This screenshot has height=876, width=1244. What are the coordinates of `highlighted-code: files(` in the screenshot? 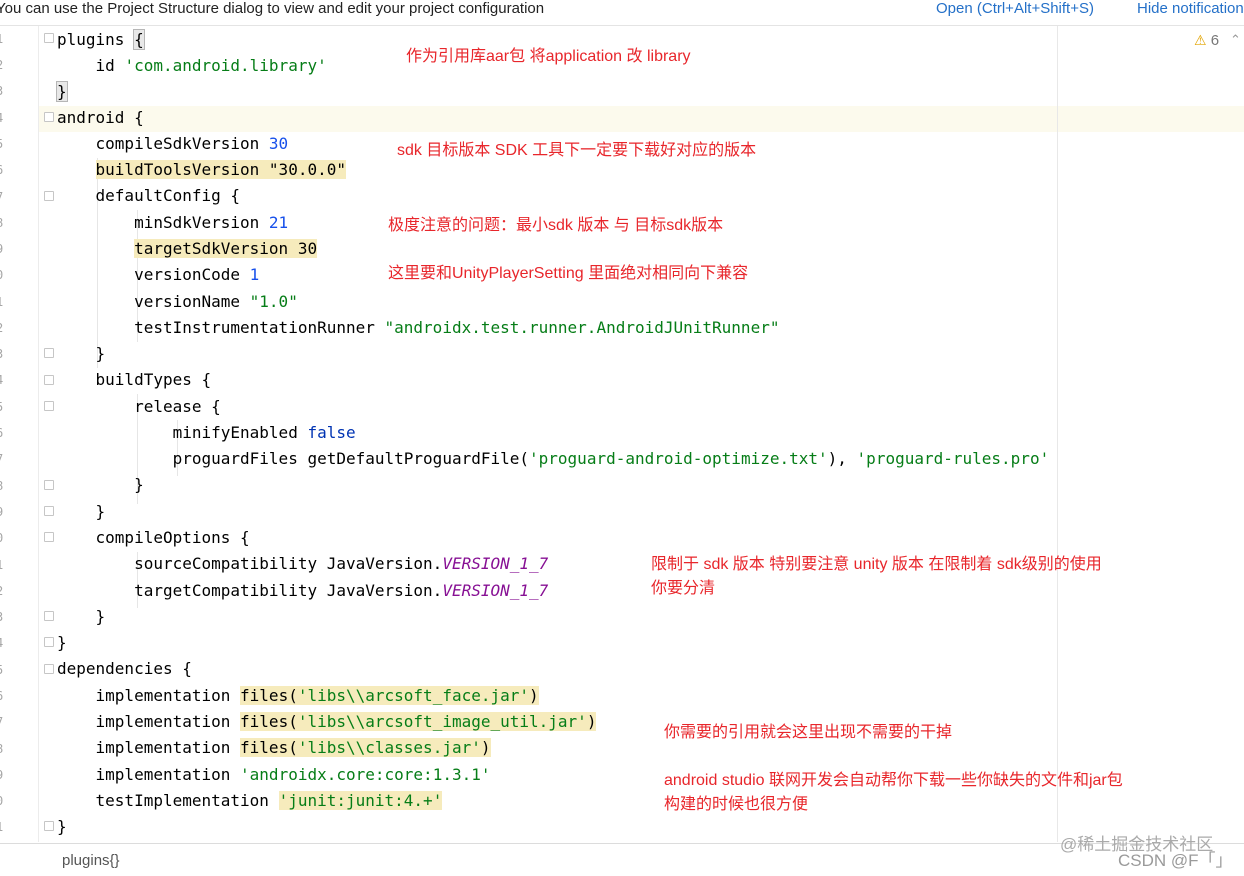 It's located at (269, 747).